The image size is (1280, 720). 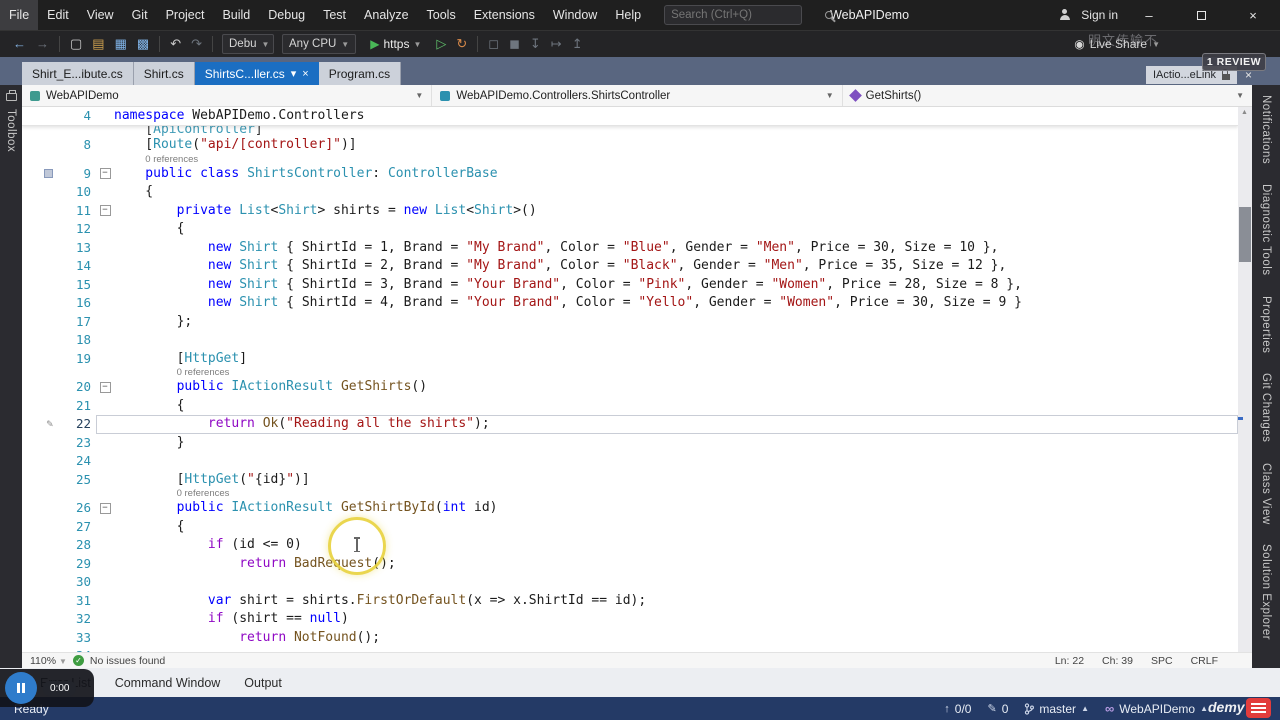 I want to click on menu-window: Window, so click(x=575, y=15).